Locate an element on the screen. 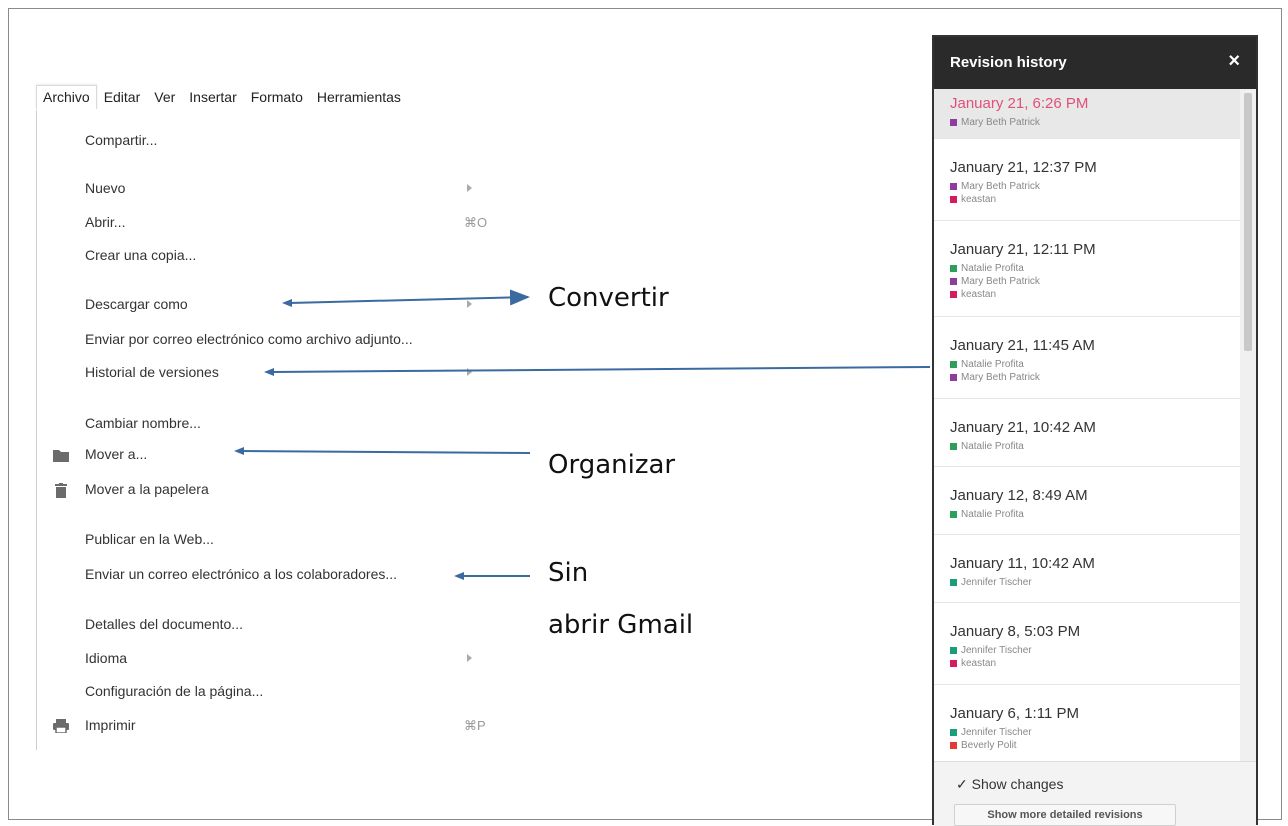 This screenshot has height=826, width=1288. arrowhead-sin-gmail is located at coordinates (459, 576).